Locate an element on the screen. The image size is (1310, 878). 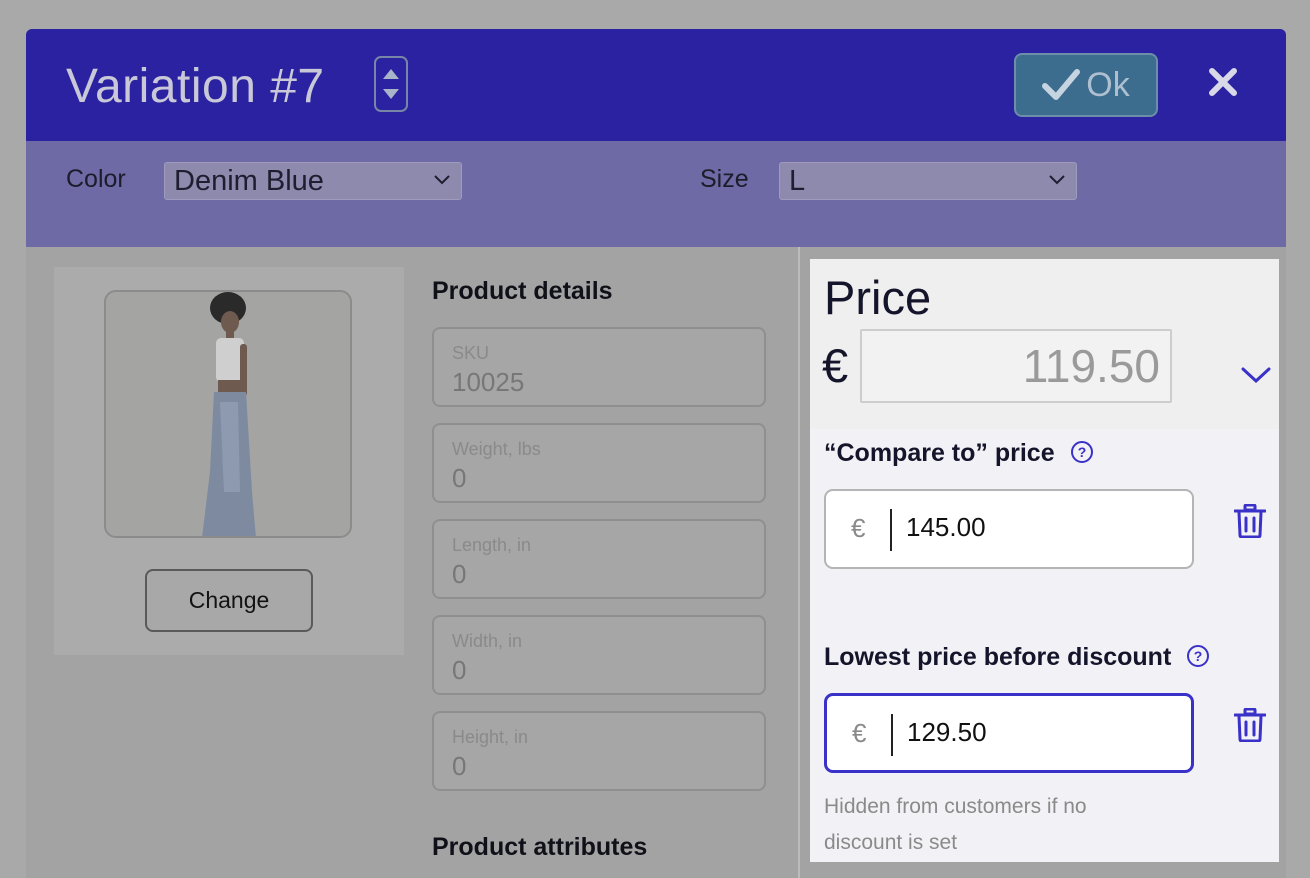
compare-price-label-text: “Compare to” price is located at coordinates (939, 453).